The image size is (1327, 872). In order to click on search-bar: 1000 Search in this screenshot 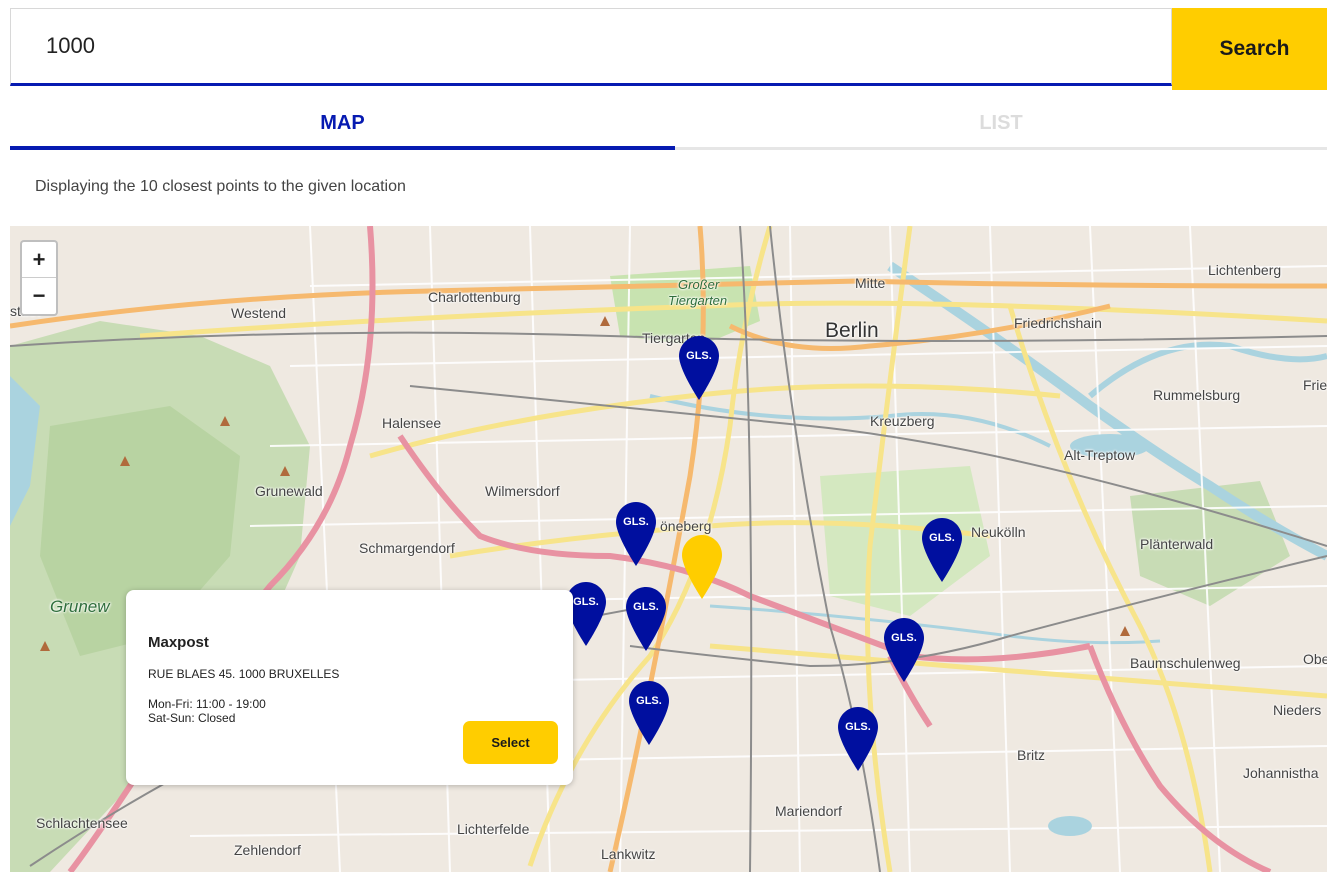, I will do `click(668, 49)`.